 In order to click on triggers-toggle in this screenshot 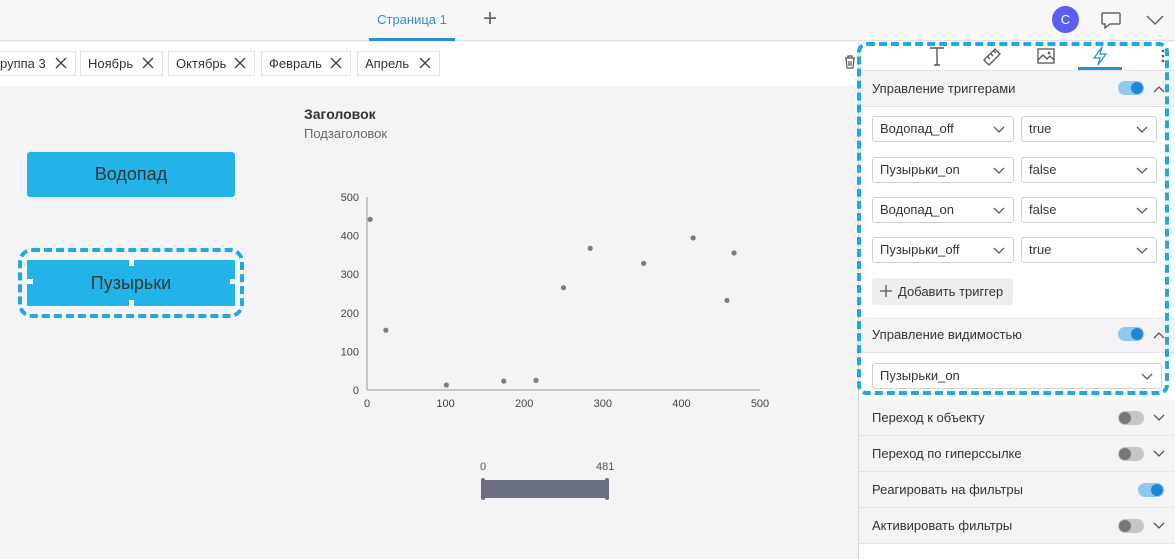, I will do `click(1131, 88)`.